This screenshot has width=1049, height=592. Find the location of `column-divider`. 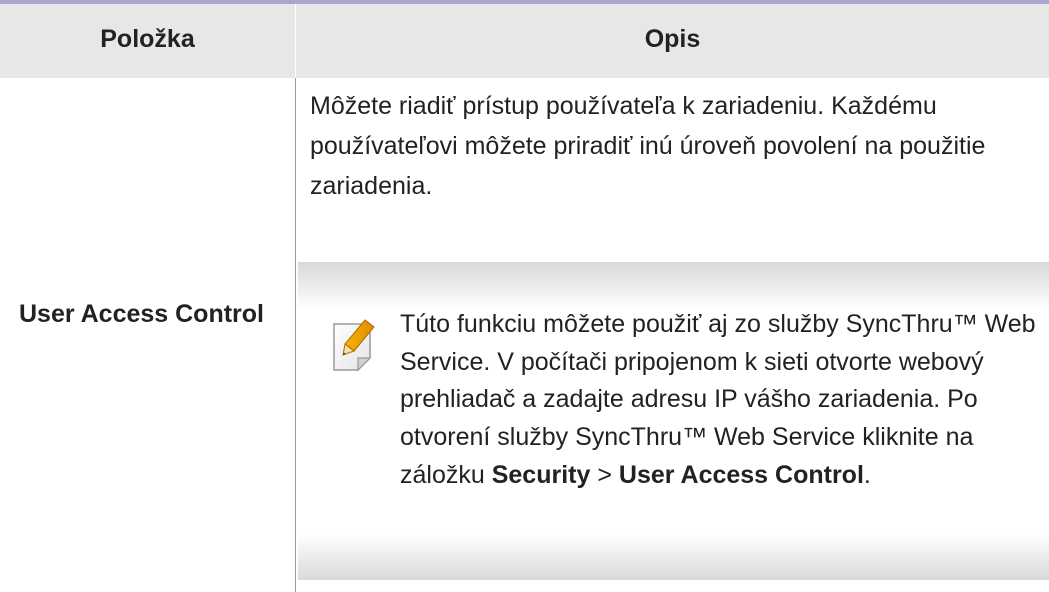

column-divider is located at coordinates (295, 335).